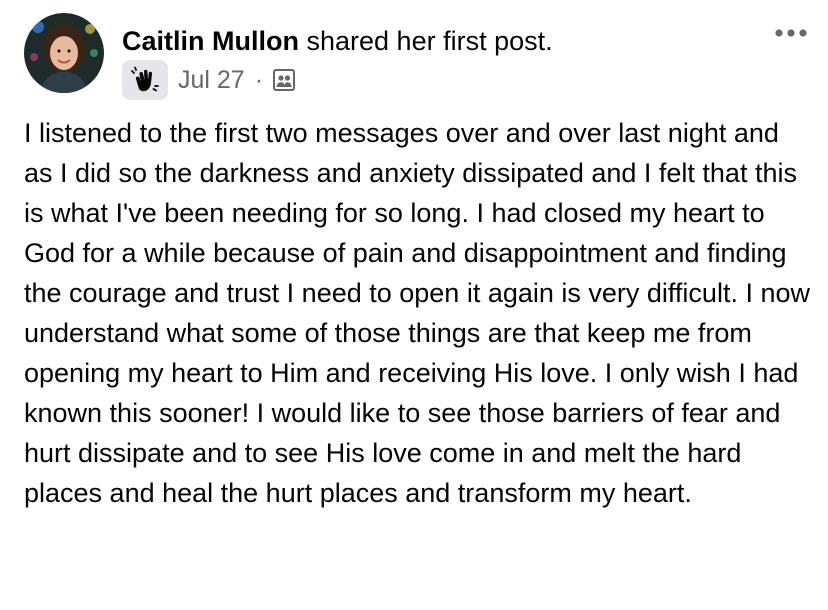 The width and height of the screenshot is (828, 610). I want to click on post-meta: Jul 27 ·, so click(209, 80).